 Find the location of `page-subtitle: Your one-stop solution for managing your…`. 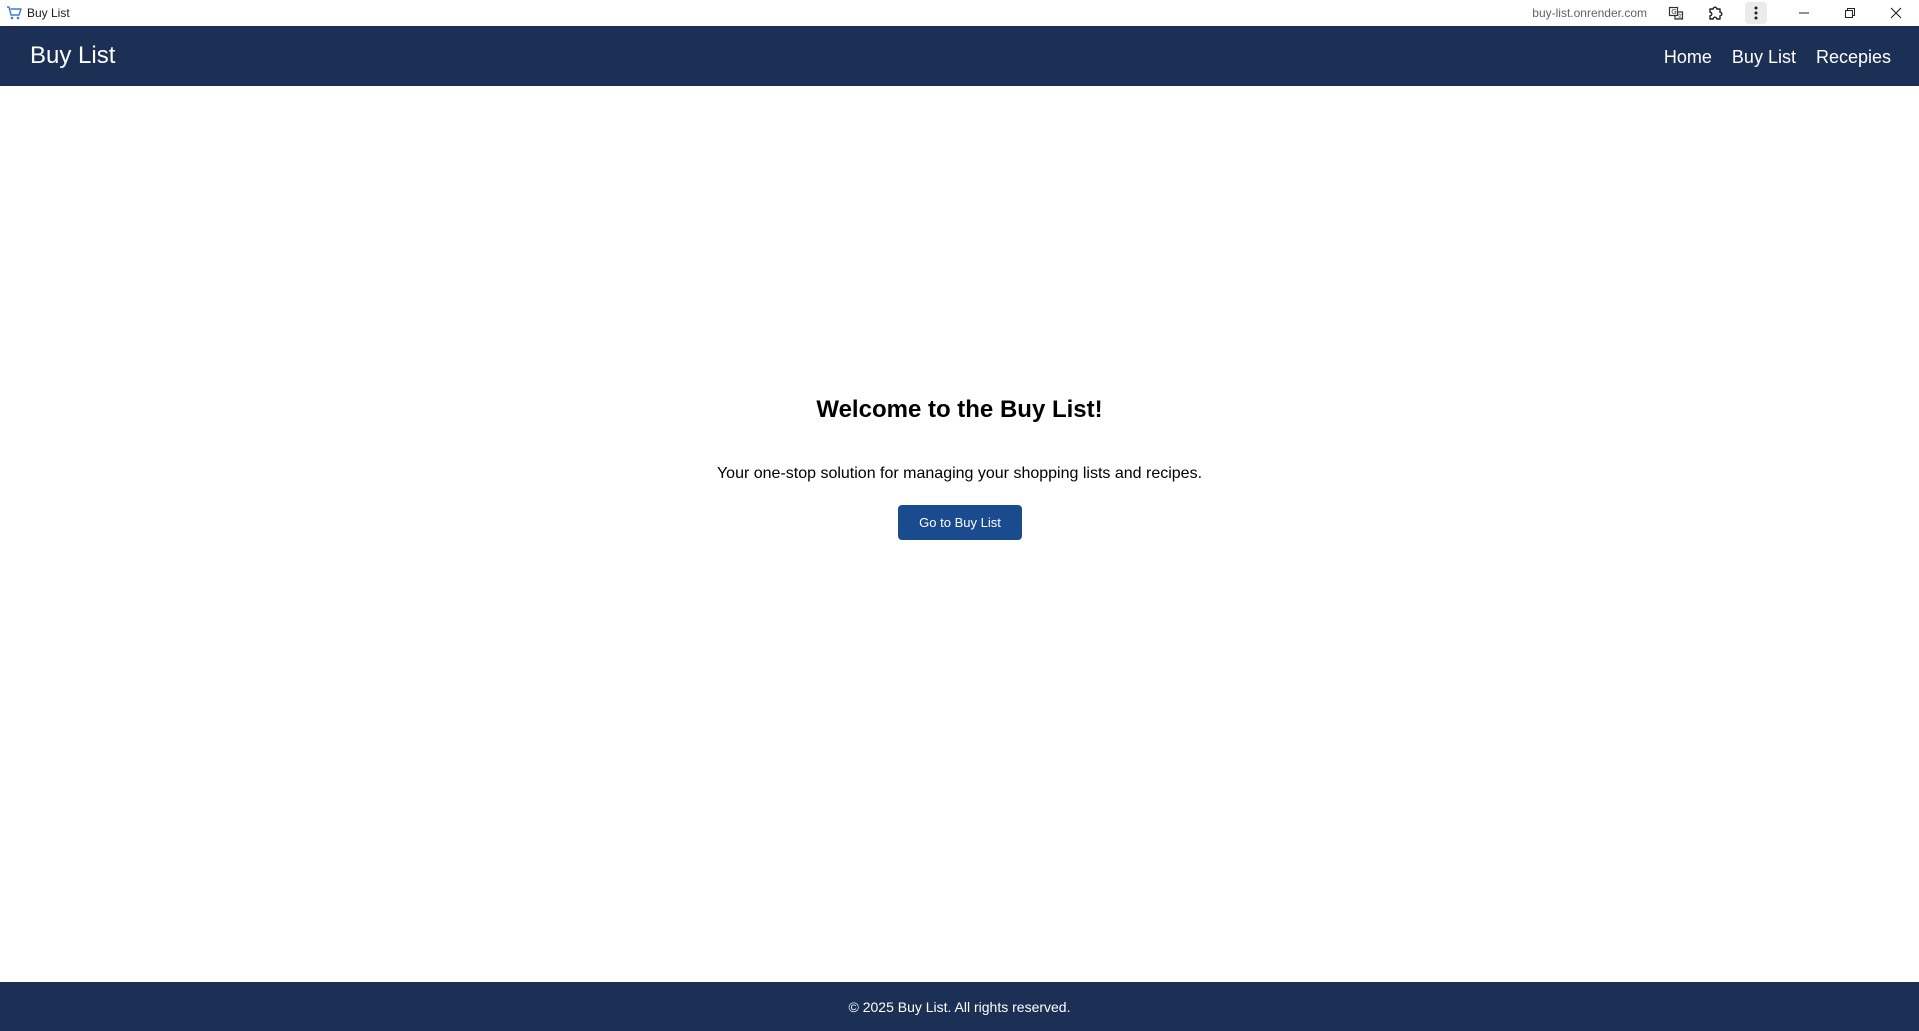

page-subtitle: Your one-stop solution for managing your… is located at coordinates (959, 473).